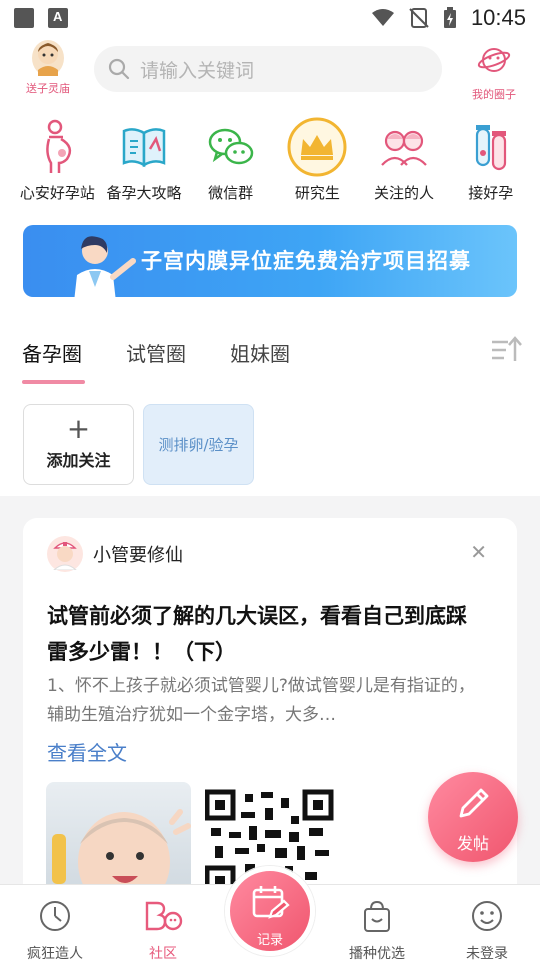  I want to click on nav-label: 疯狂造人, so click(55, 953).